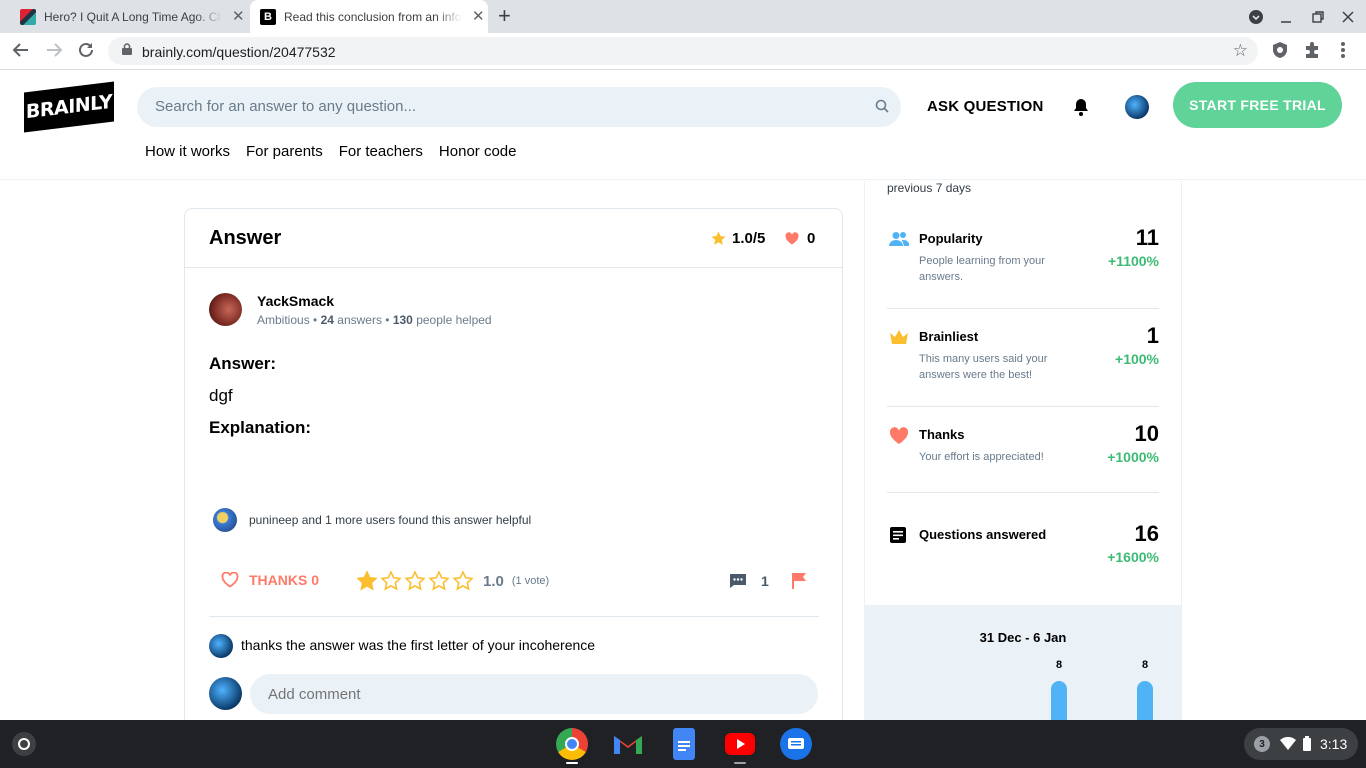  I want to click on star-rating-icons, so click(415, 581).